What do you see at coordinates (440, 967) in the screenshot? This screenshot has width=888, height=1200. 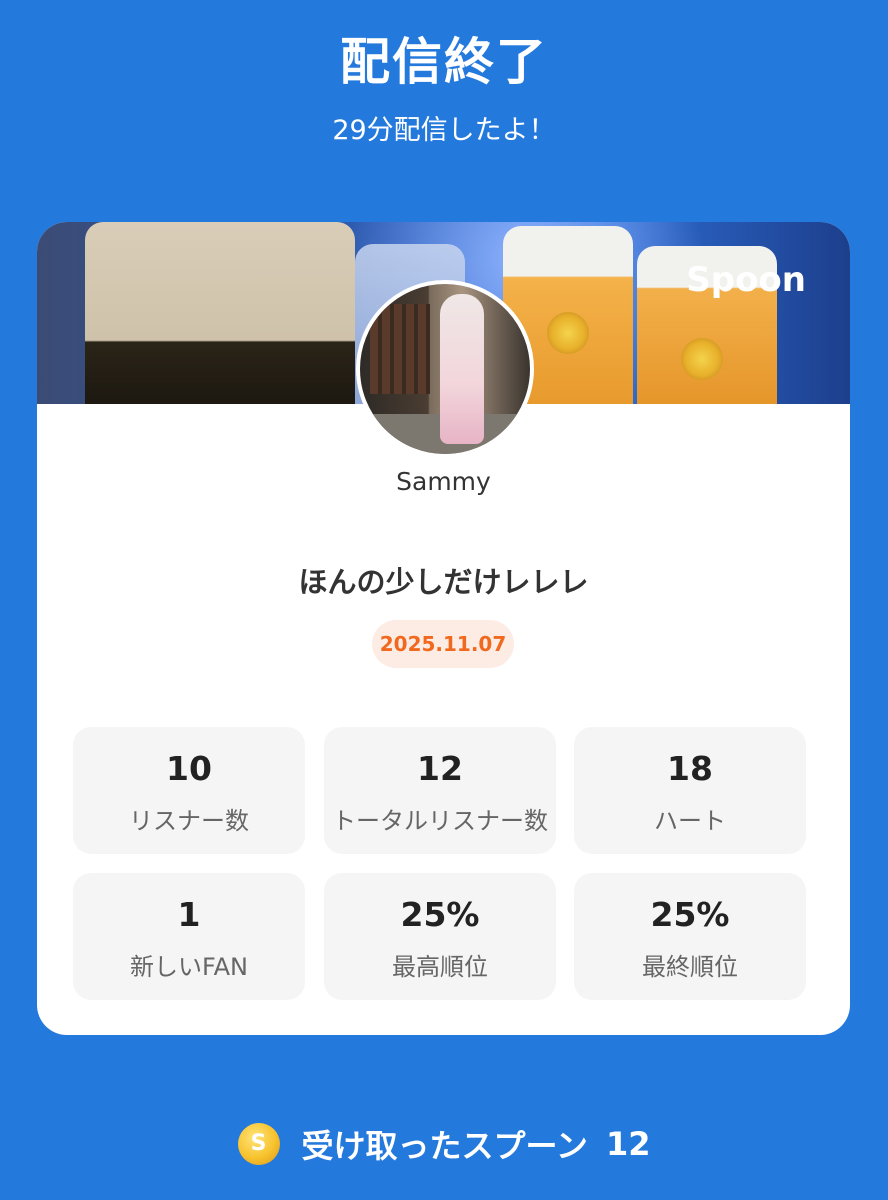 I see `stat-label: 最高順位` at bounding box center [440, 967].